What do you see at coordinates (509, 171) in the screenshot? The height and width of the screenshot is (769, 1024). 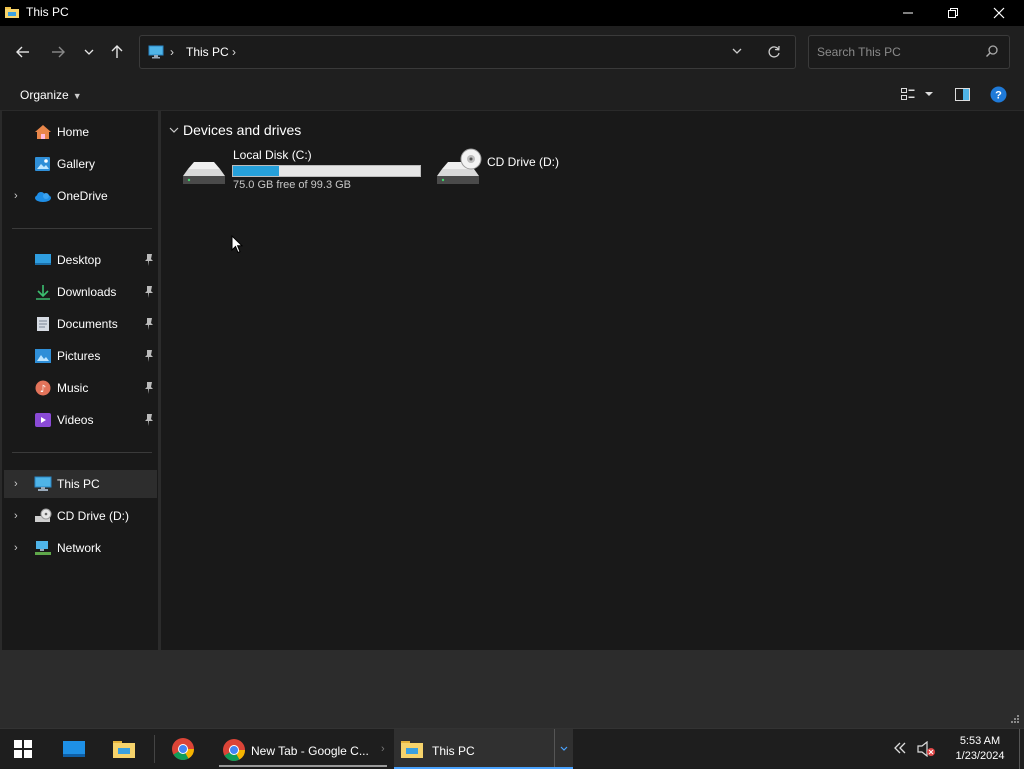 I see `drive-cd-d: CD Drive (D:)` at bounding box center [509, 171].